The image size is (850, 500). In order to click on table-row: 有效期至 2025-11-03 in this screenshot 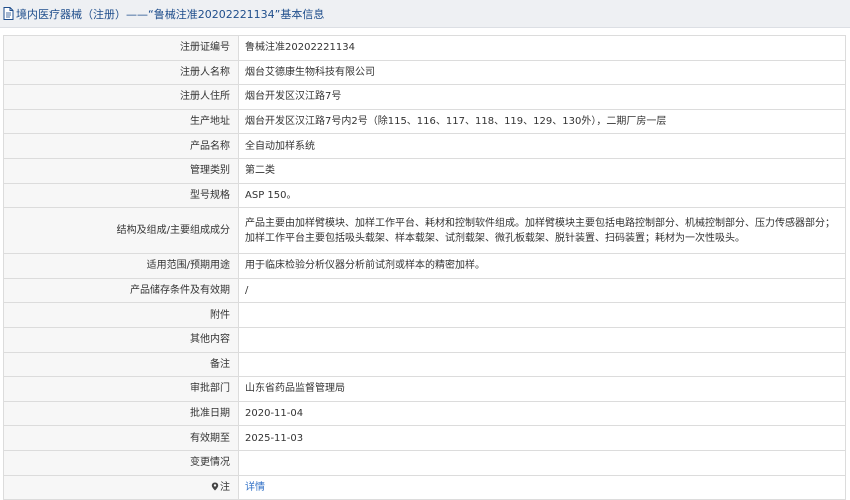, I will do `click(424, 438)`.